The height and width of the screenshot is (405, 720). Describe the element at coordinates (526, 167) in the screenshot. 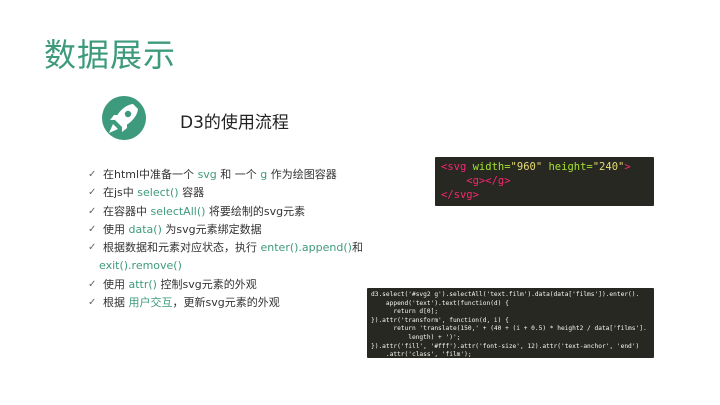

I see `code-width-val: "960"` at that location.